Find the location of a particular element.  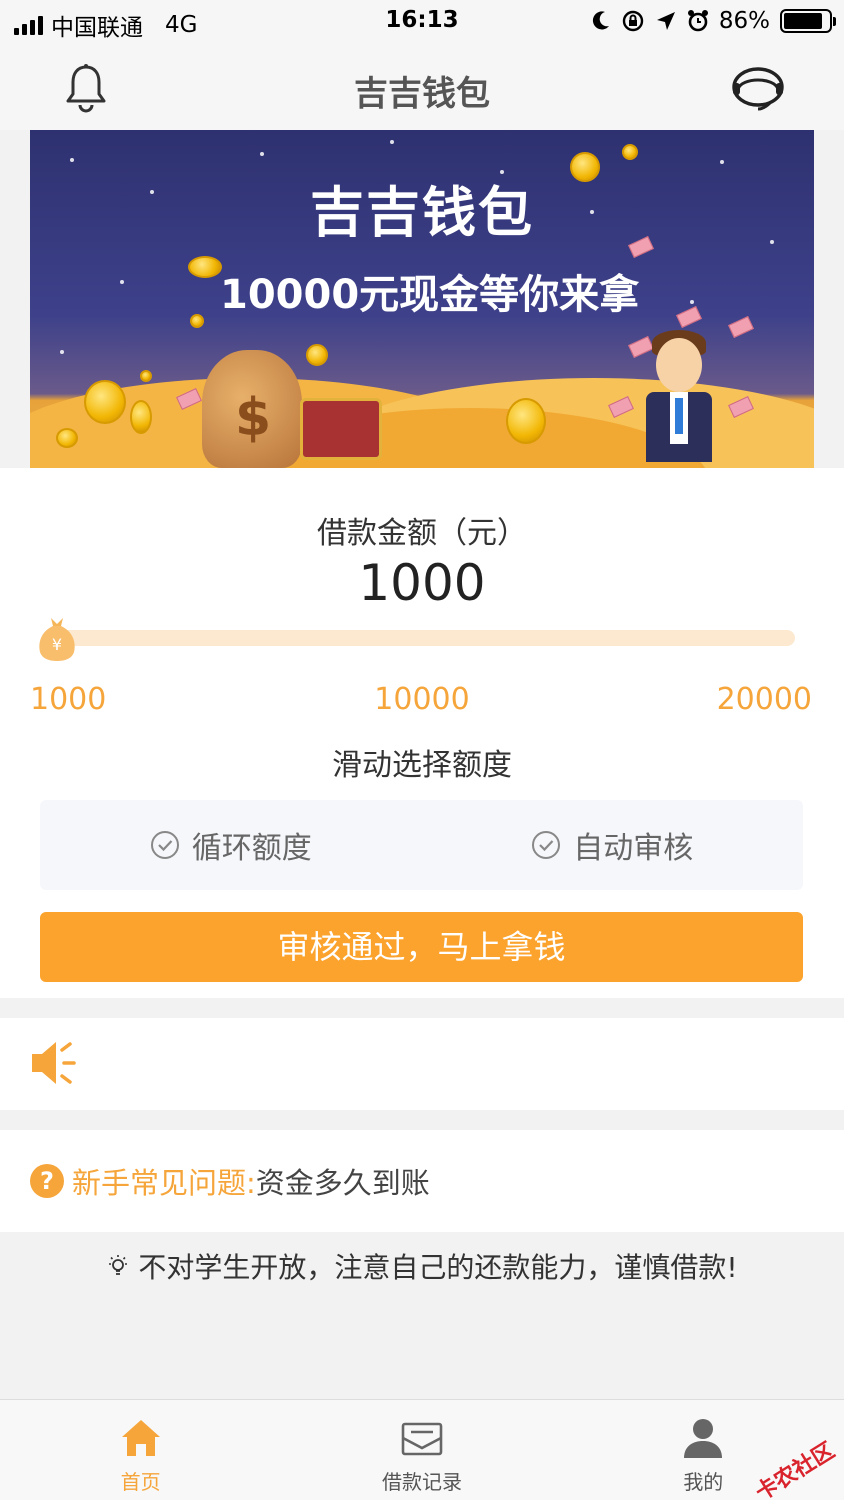

amount-slider-track is located at coordinates (422, 638).